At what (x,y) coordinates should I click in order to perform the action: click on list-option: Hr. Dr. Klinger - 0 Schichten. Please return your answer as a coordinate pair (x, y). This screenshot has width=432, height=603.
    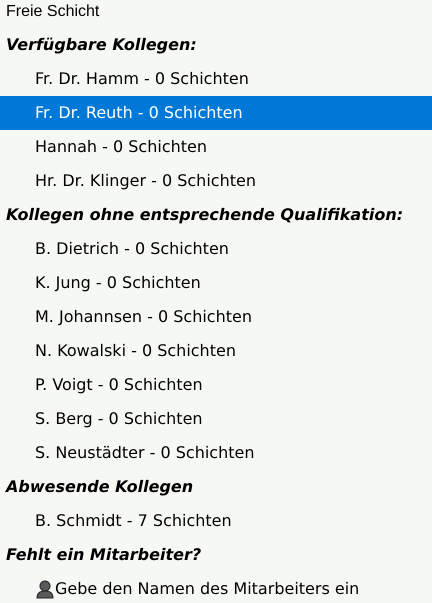
    Looking at the image, I should click on (216, 181).